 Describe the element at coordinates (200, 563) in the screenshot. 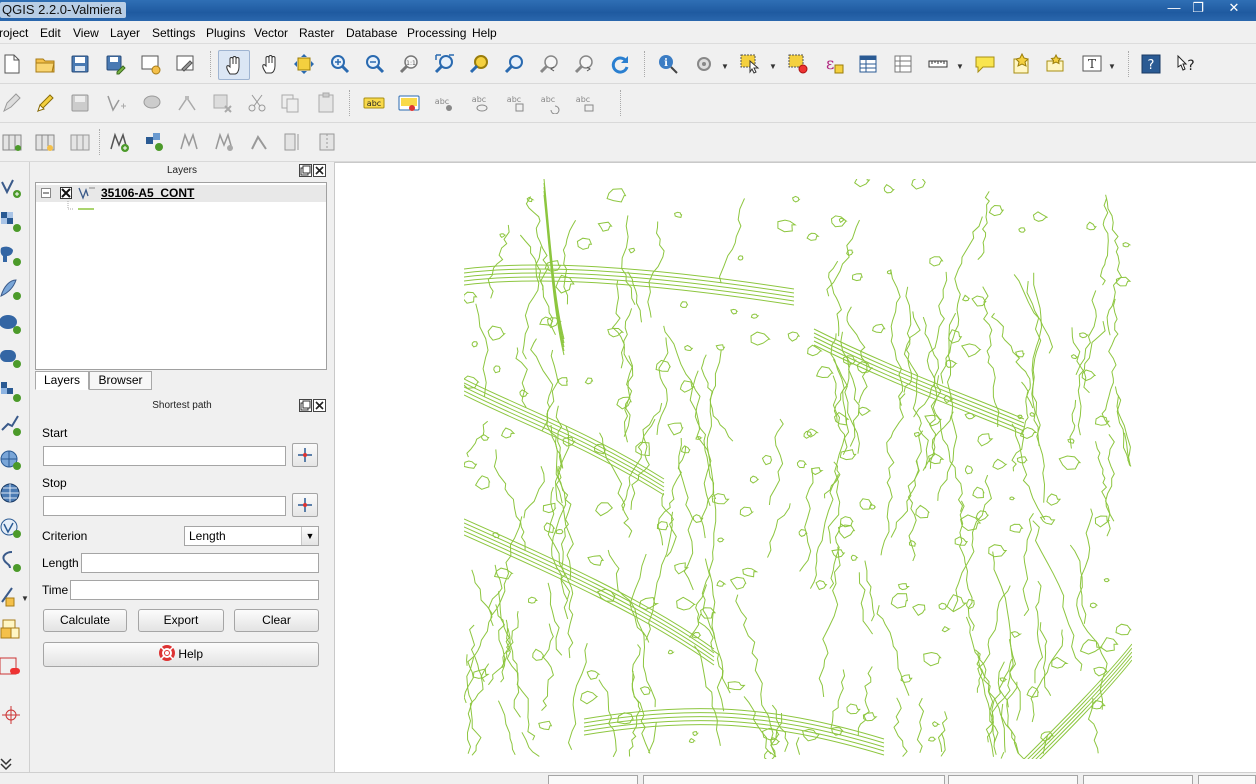

I see `length-field` at that location.